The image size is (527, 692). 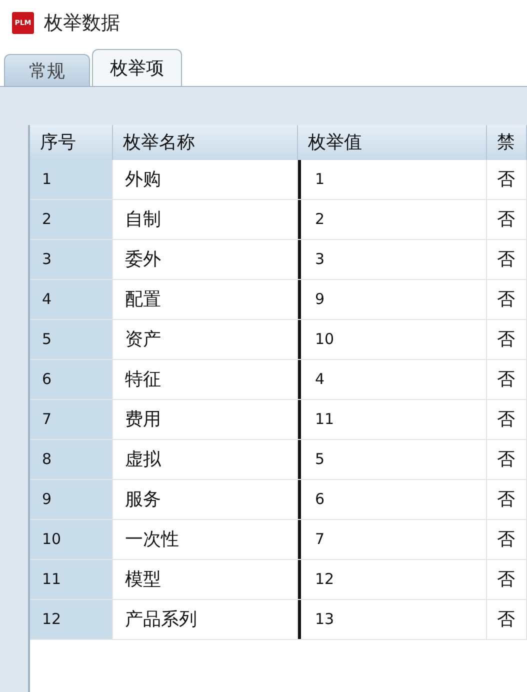 I want to click on table-cell: 6, so click(x=392, y=499).